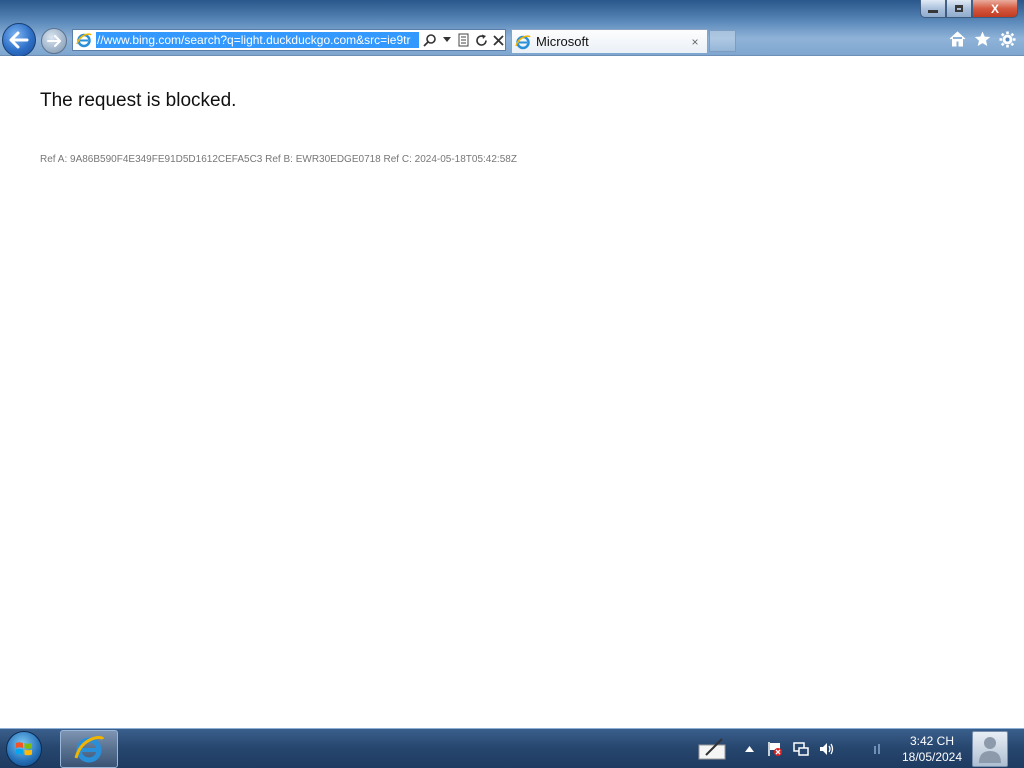 The width and height of the screenshot is (1024, 768). I want to click on taskbar: 3:42 CH 18/05/2024, so click(512, 748).